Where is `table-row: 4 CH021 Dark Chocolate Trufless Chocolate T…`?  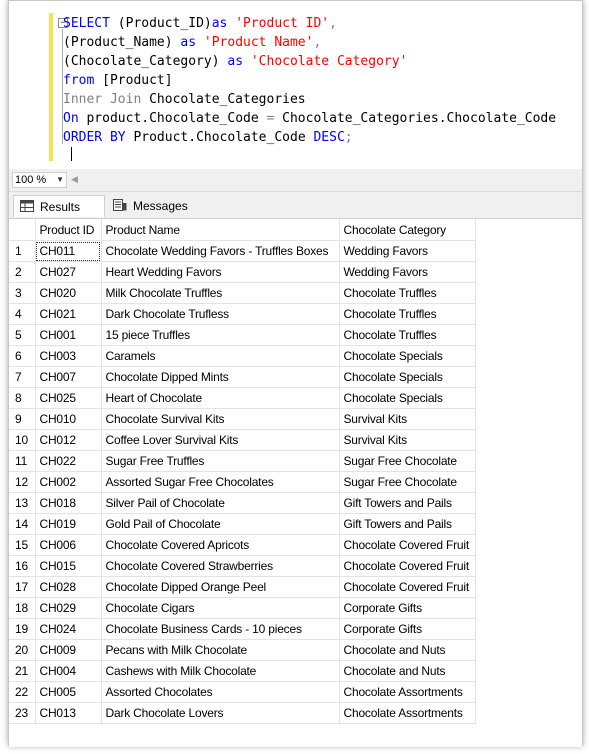 table-row: 4 CH021 Dark Chocolate Trufless Chocolate T… is located at coordinates (242, 314).